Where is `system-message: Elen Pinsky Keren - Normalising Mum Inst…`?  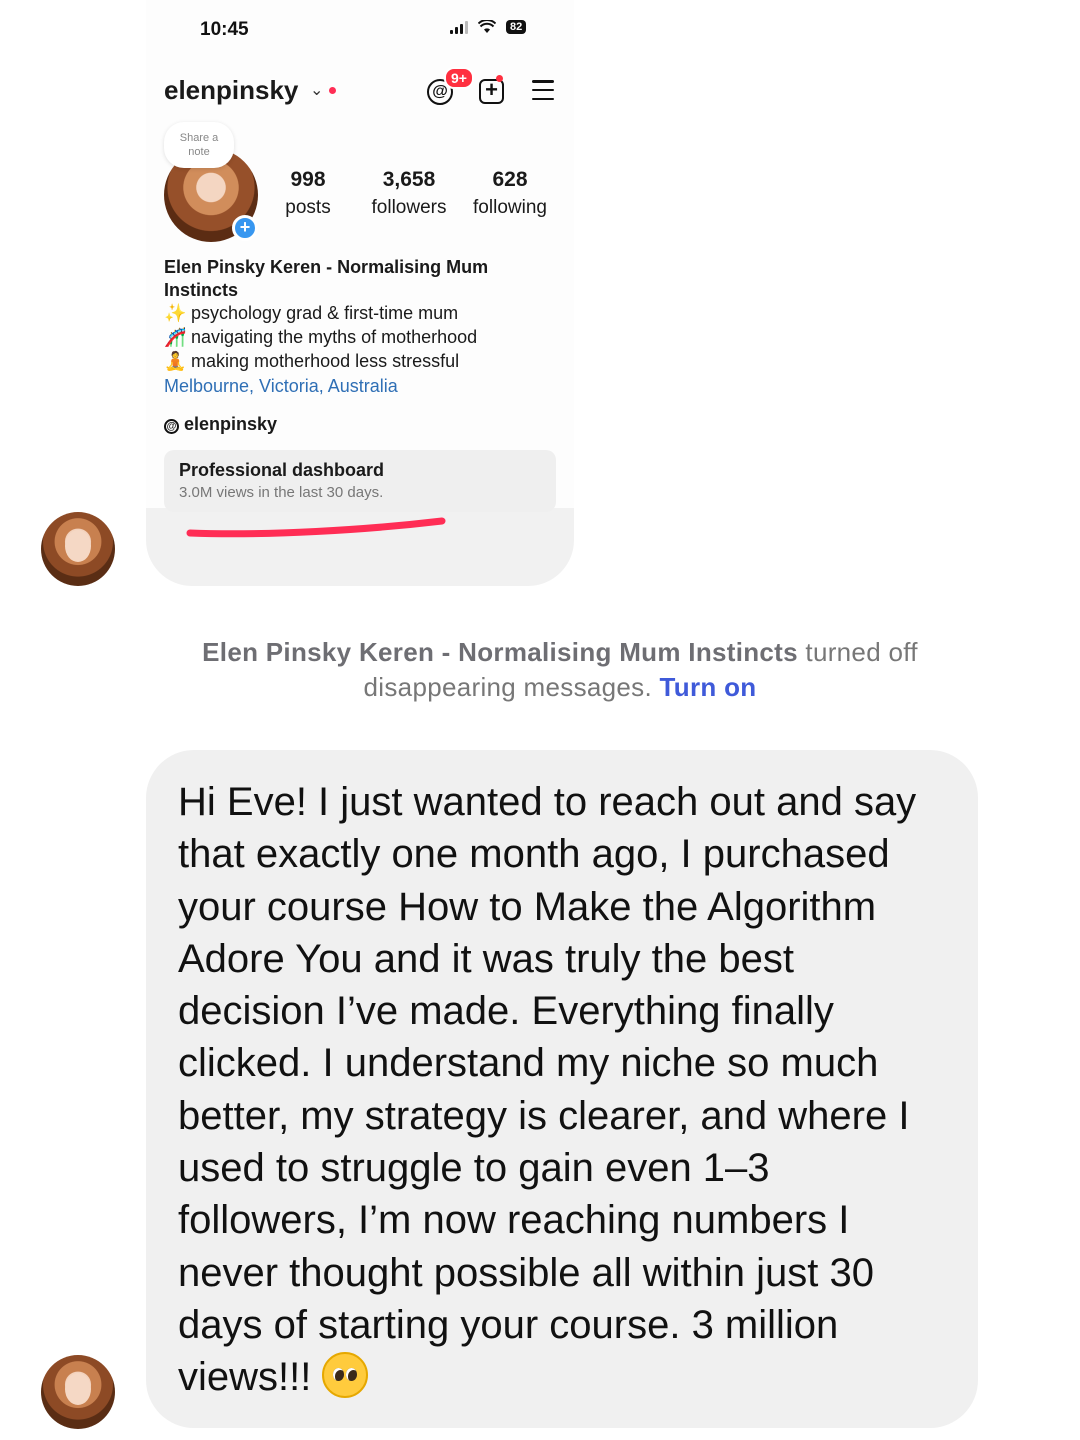 system-message: Elen Pinsky Keren - Normalising Mum Inst… is located at coordinates (560, 670).